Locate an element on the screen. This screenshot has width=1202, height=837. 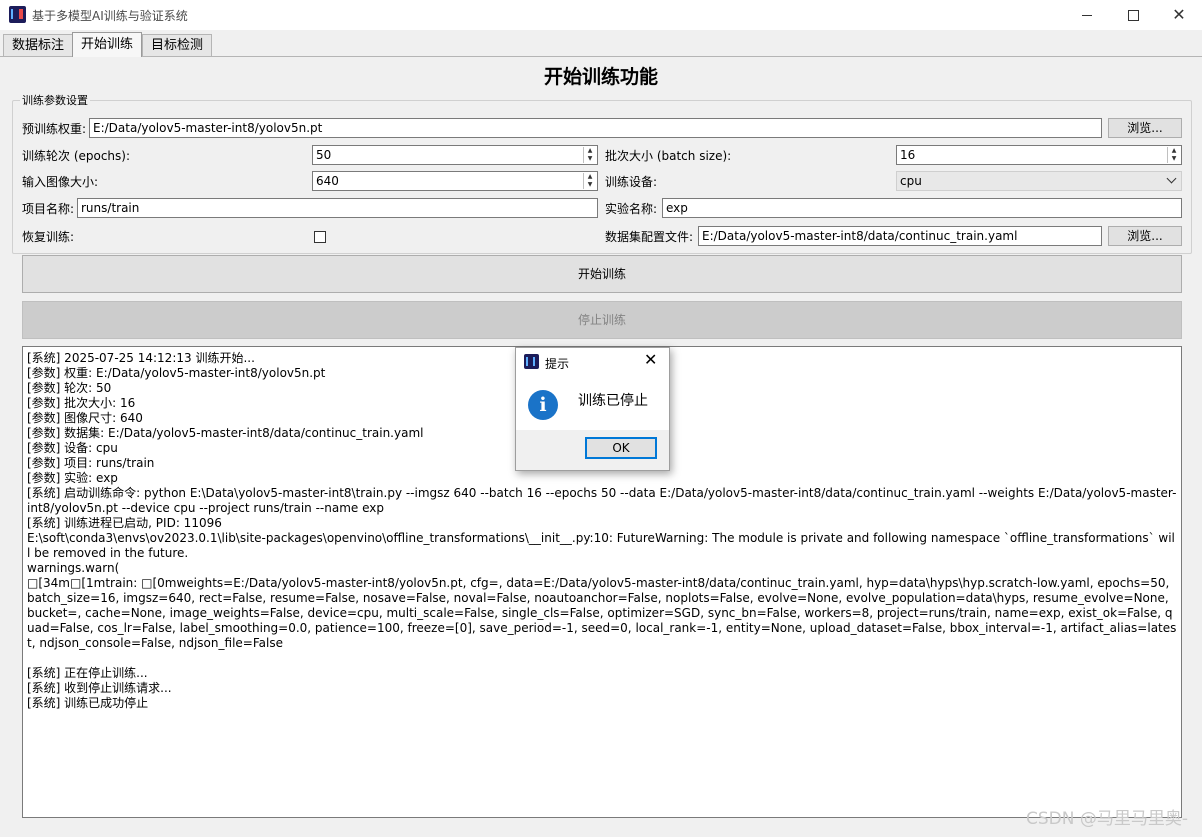
device-select: cpu is located at coordinates (1039, 181).